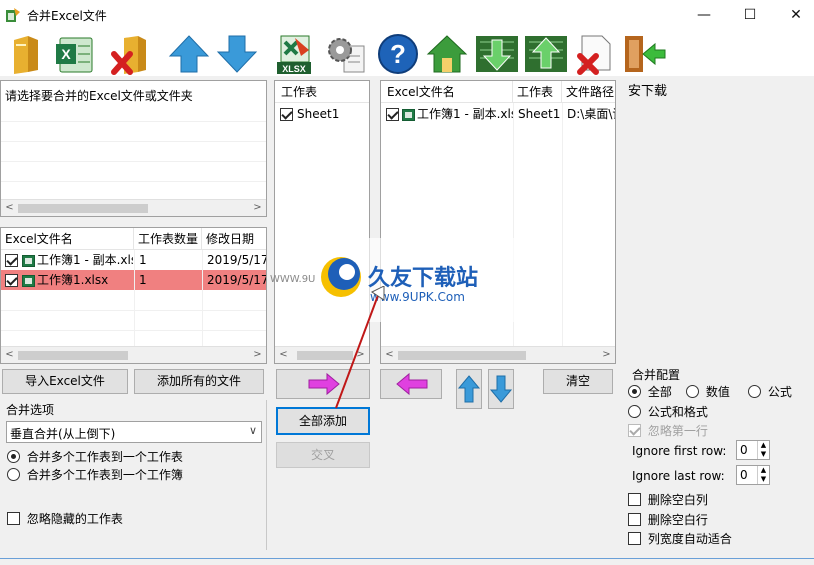 The width and height of the screenshot is (814, 565). I want to click on excel-file-icon: X, so click(75, 54).